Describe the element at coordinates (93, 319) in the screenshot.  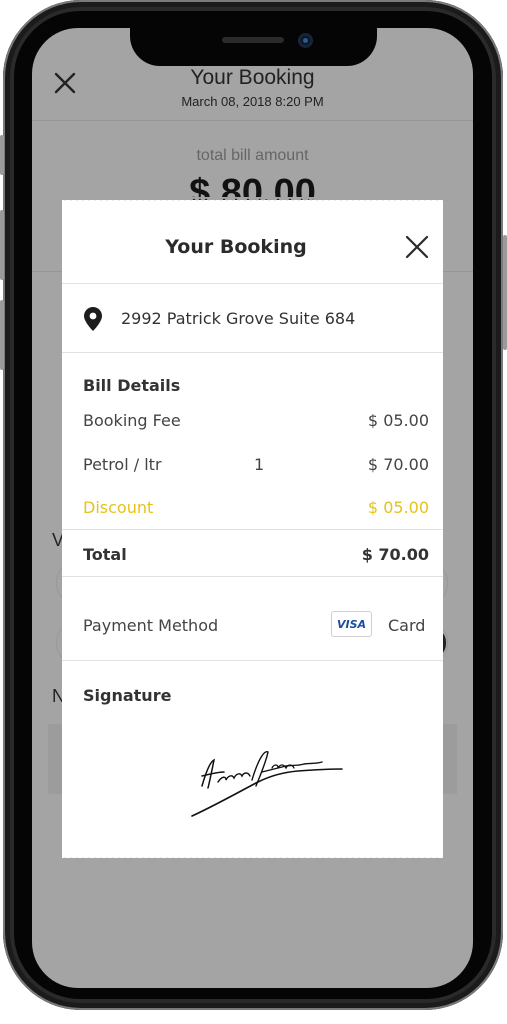
I see `location-pin-icon` at that location.